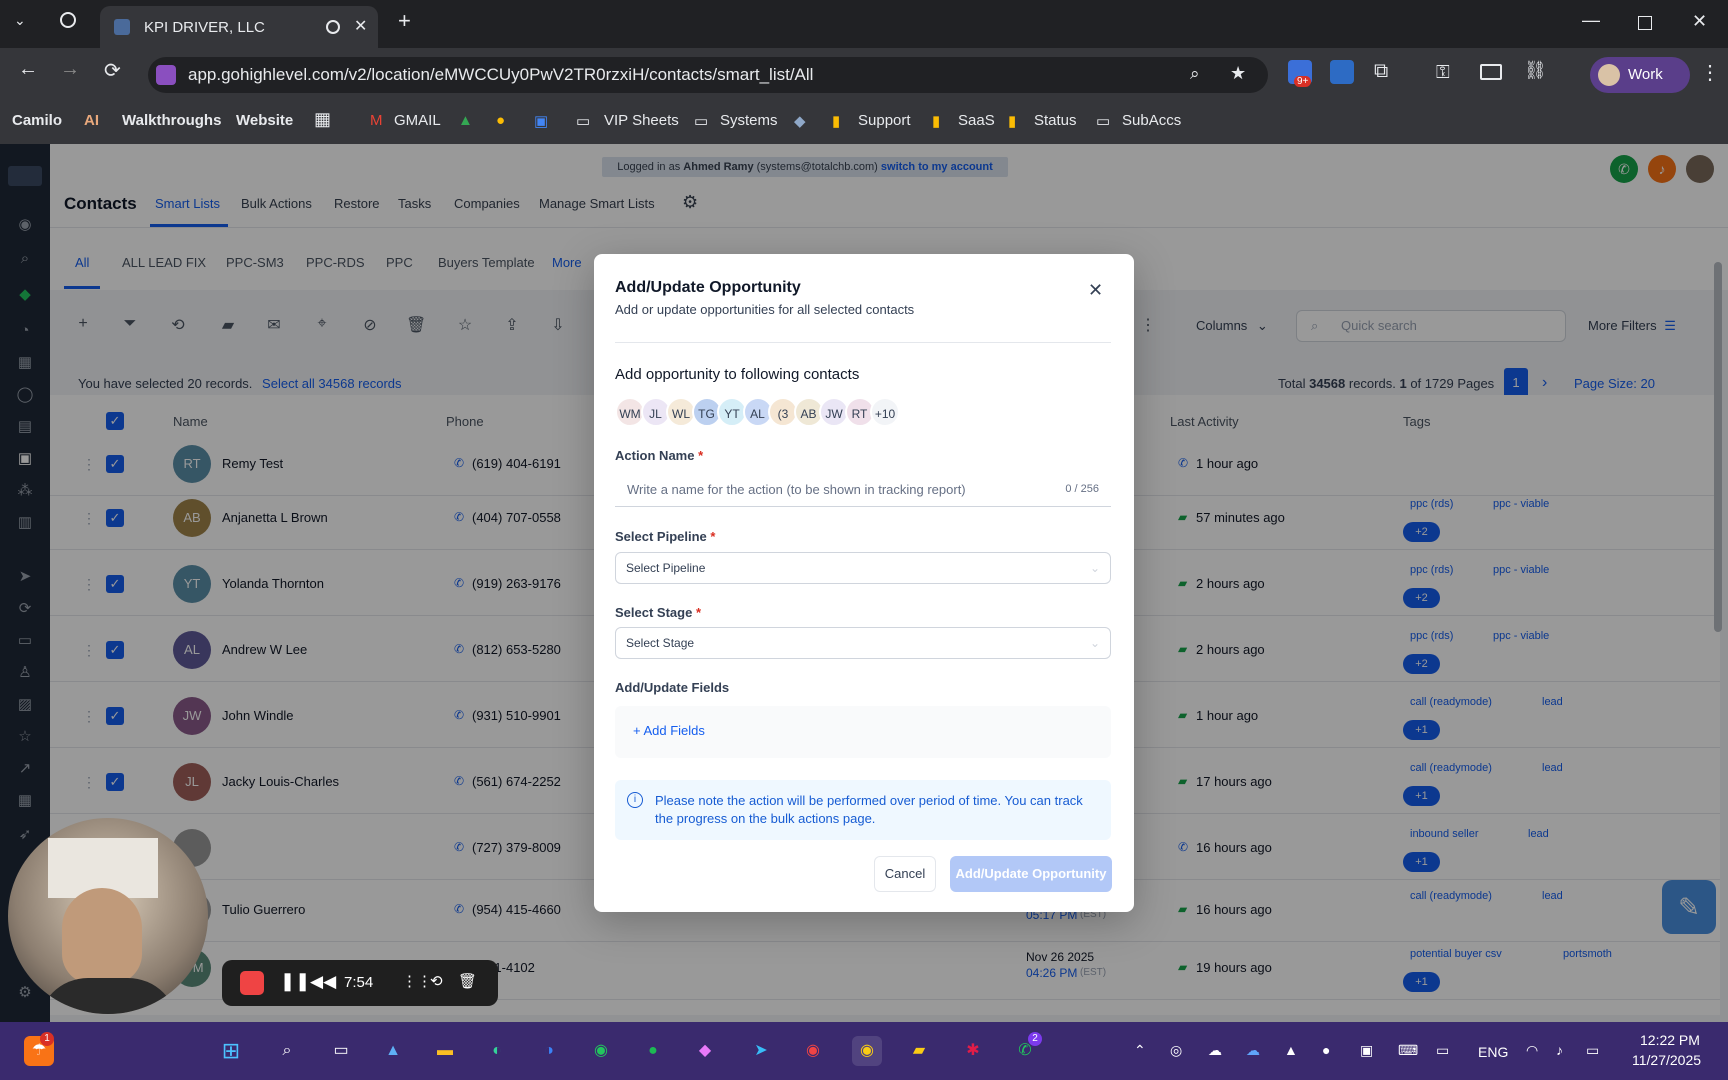 This screenshot has width=1728, height=1080. I want to click on onedrive-icon: ☁, so click(1215, 1050).